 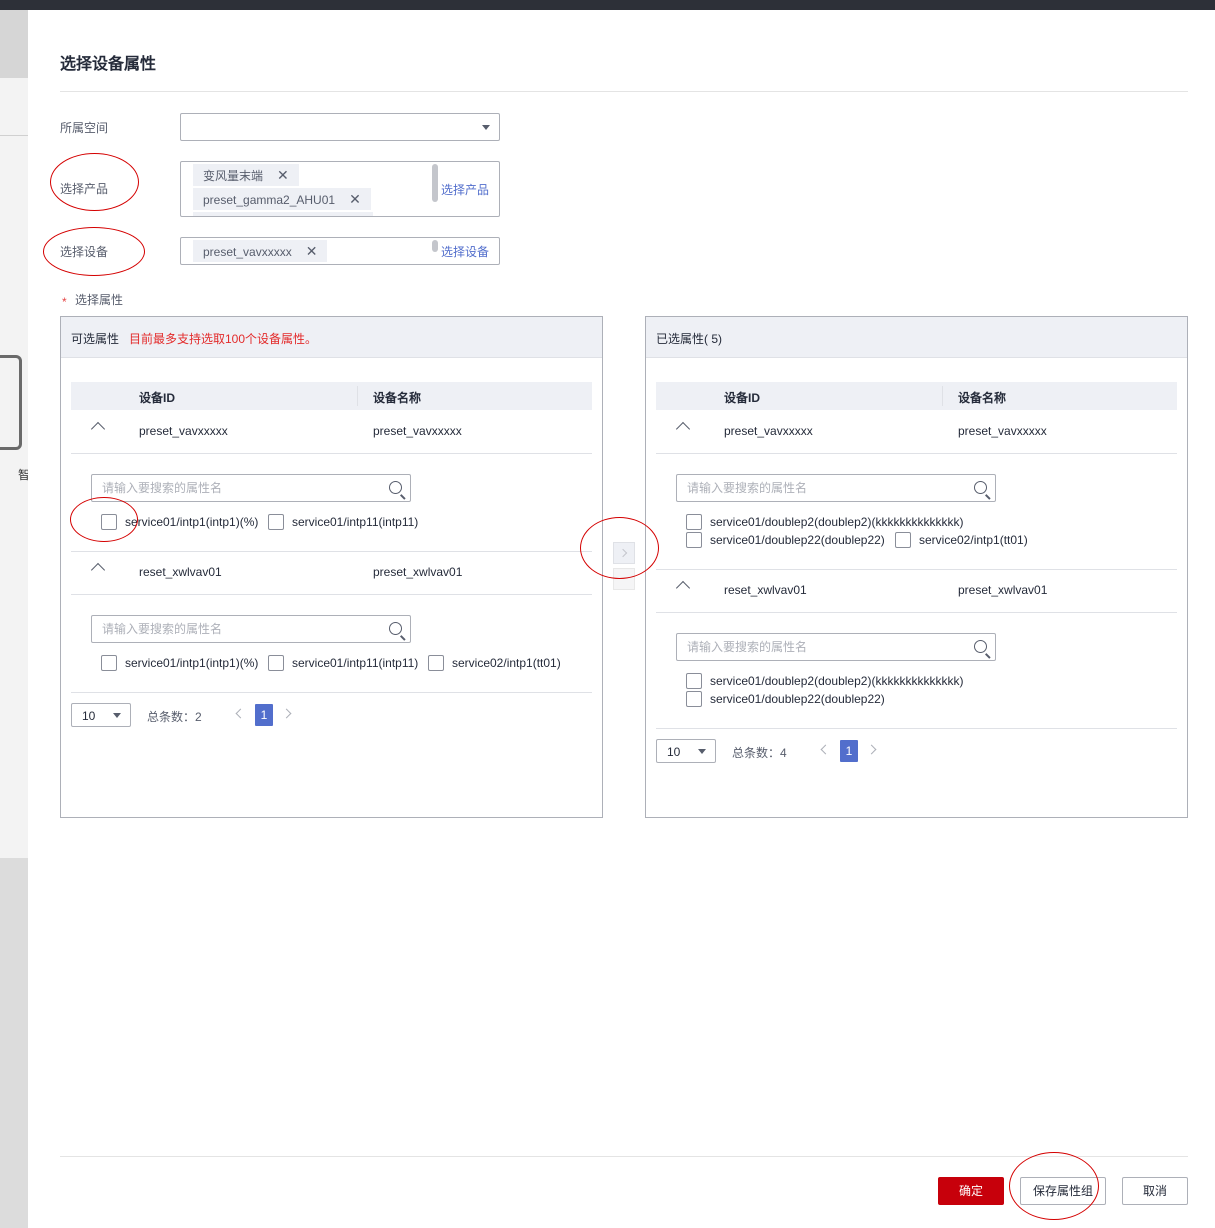 What do you see at coordinates (192, 522) in the screenshot?
I see `attribute-label: service01/intp1(intp1)(%)` at bounding box center [192, 522].